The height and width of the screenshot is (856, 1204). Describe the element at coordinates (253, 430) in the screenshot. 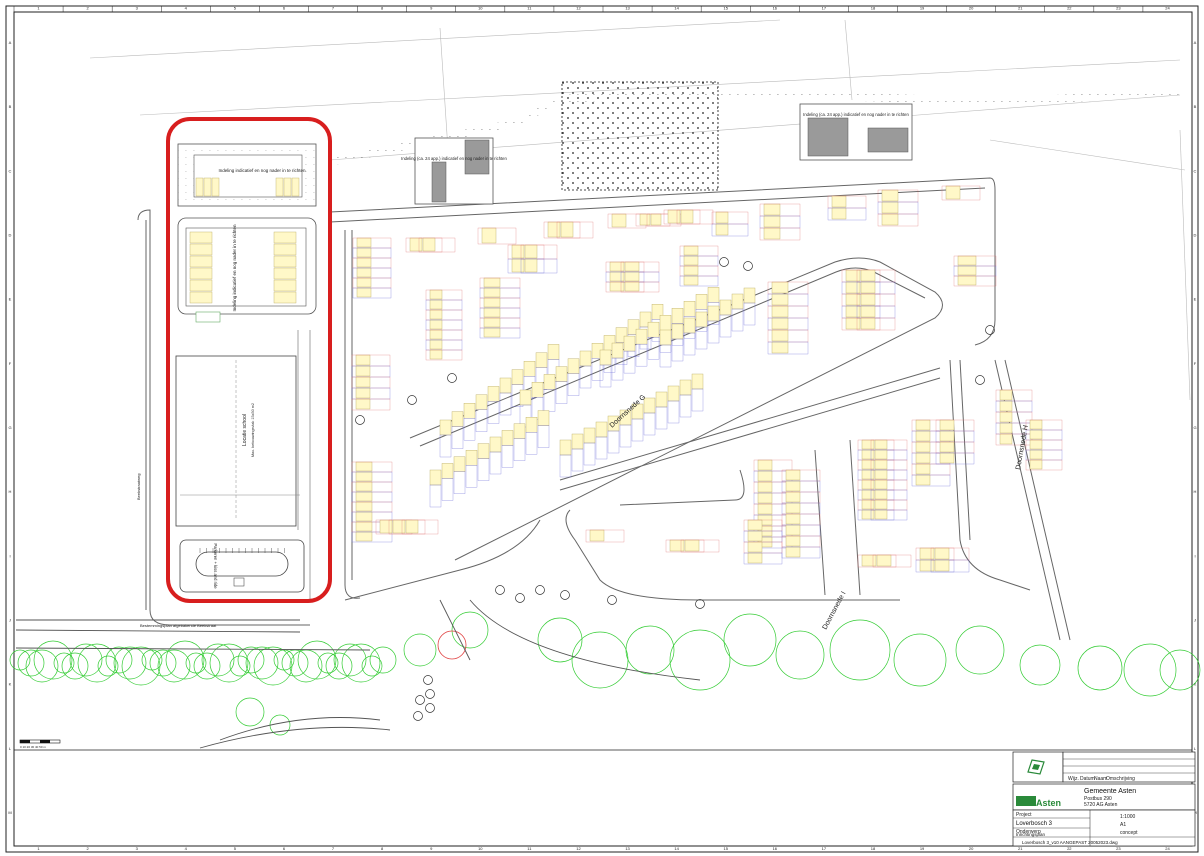

I see `label-school-sub: Max. bebouwingsvlak 15x50 m2` at that location.